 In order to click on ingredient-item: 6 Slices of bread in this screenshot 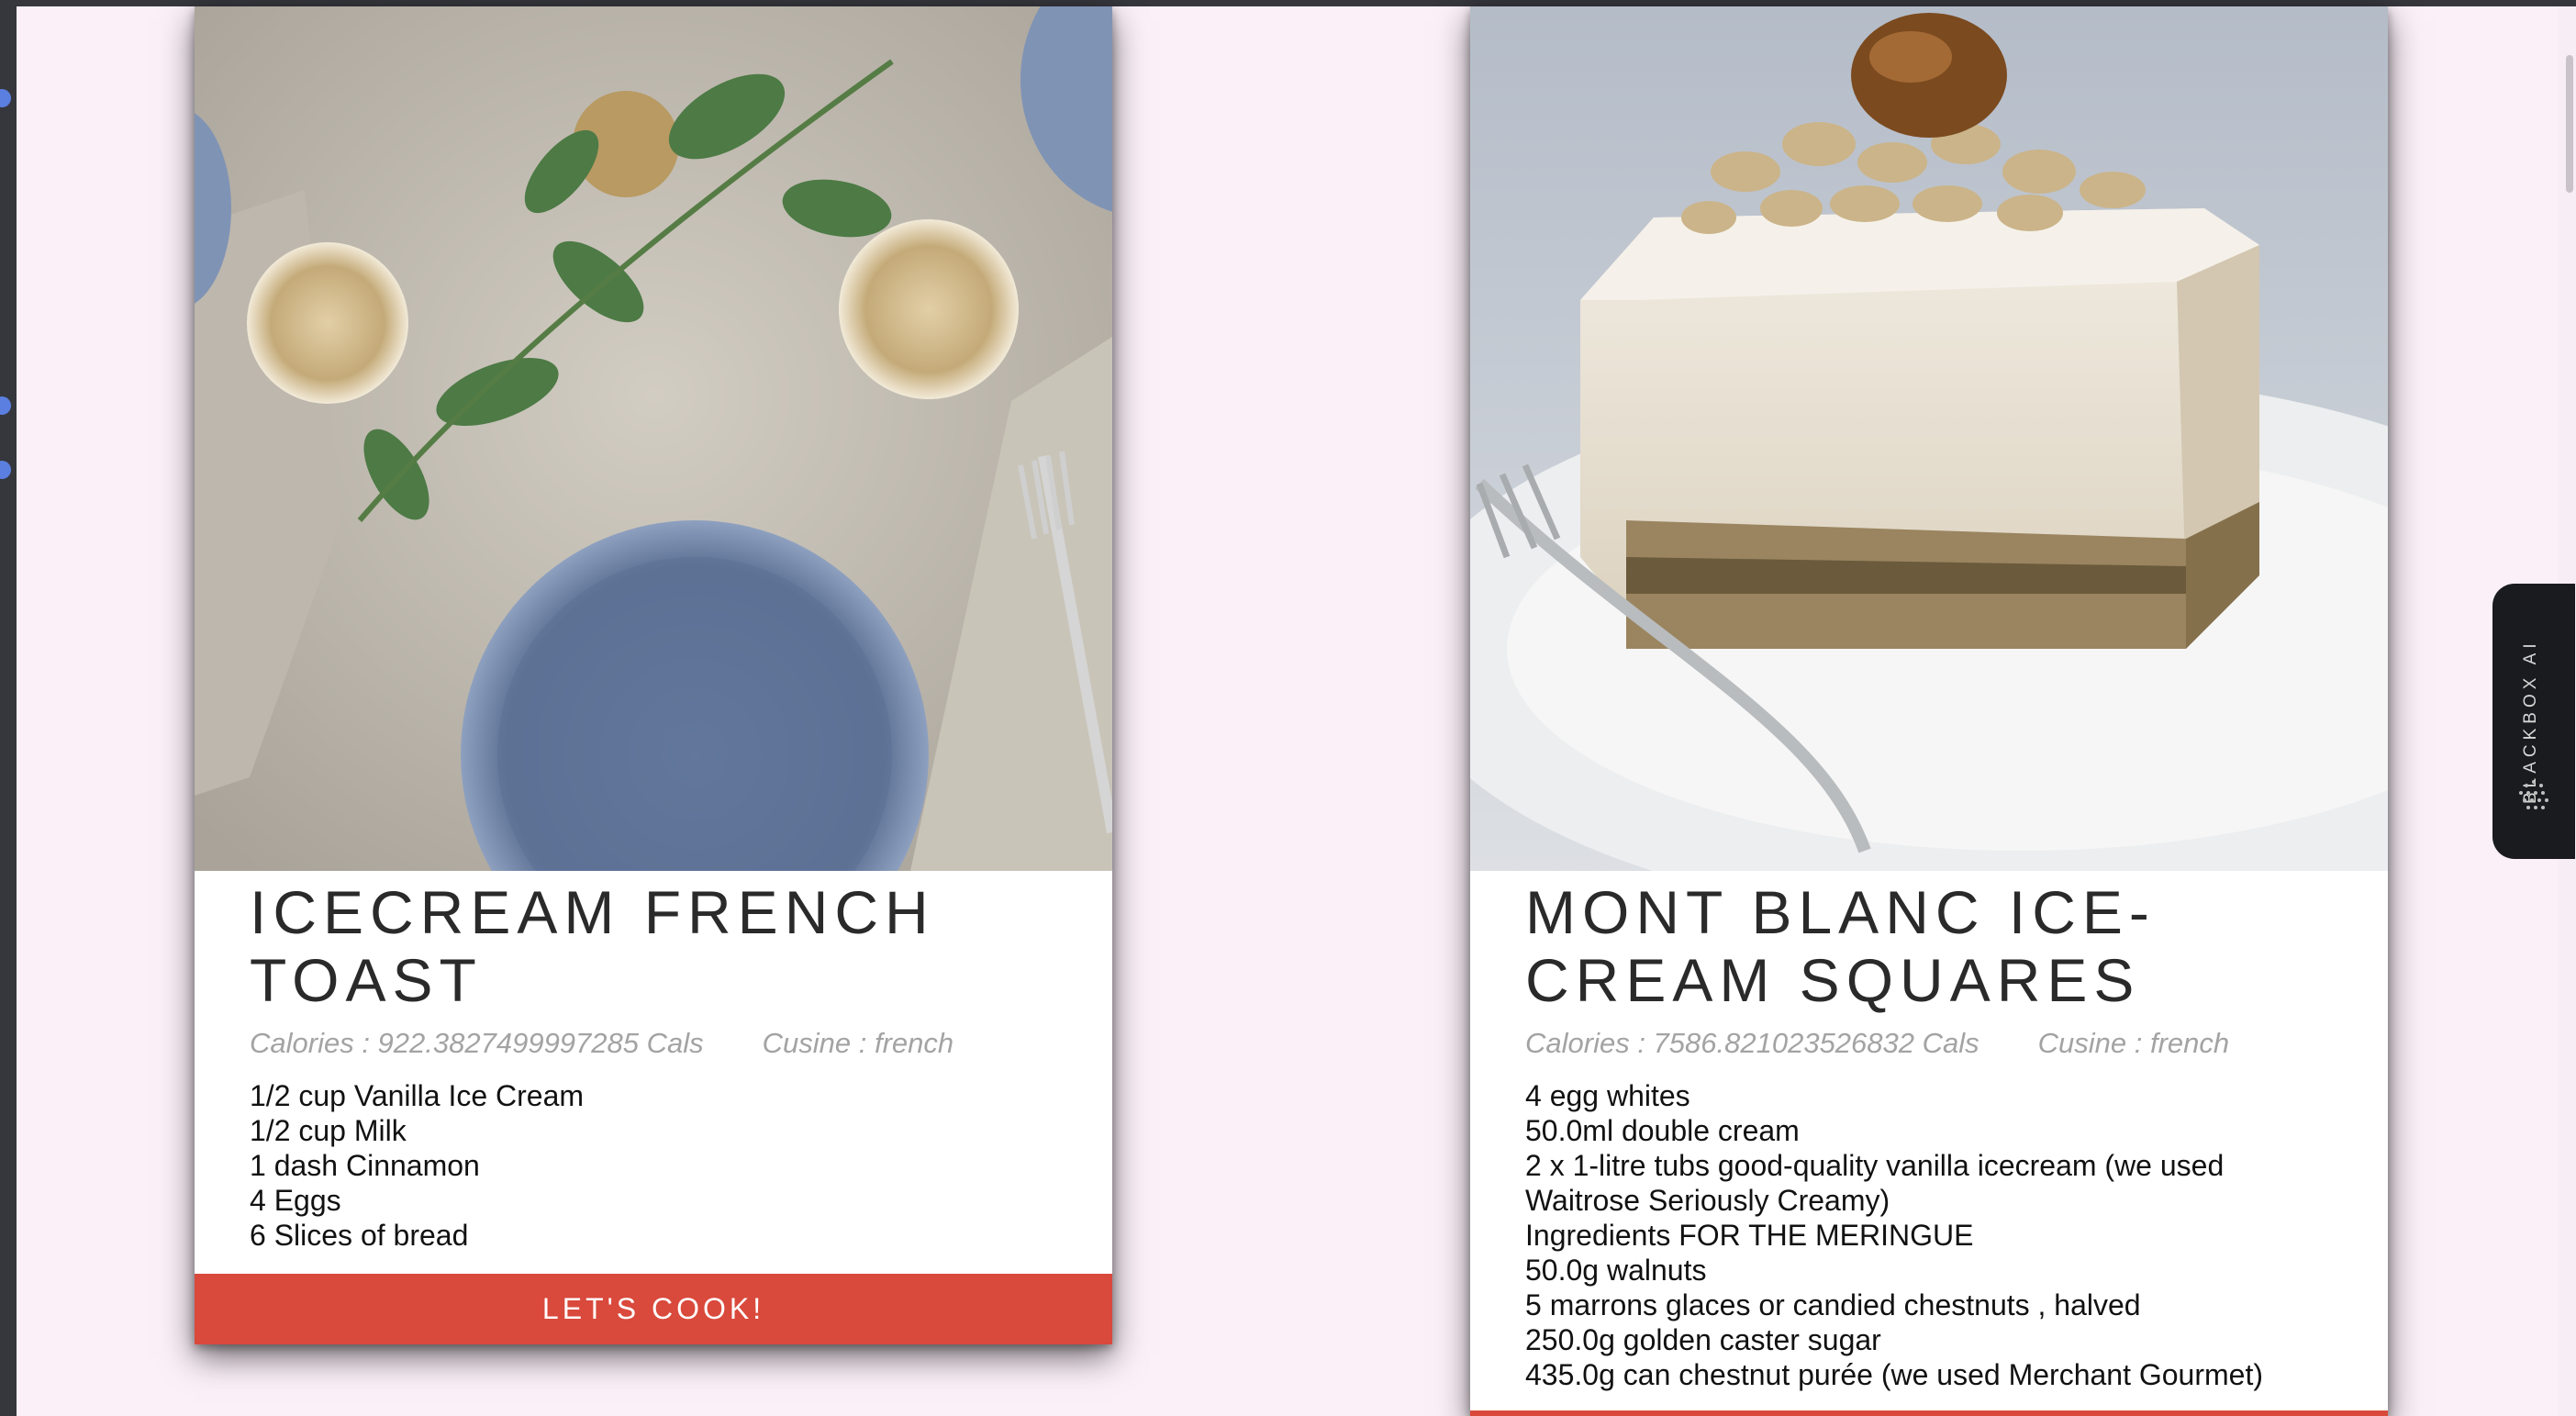, I will do `click(359, 1236)`.